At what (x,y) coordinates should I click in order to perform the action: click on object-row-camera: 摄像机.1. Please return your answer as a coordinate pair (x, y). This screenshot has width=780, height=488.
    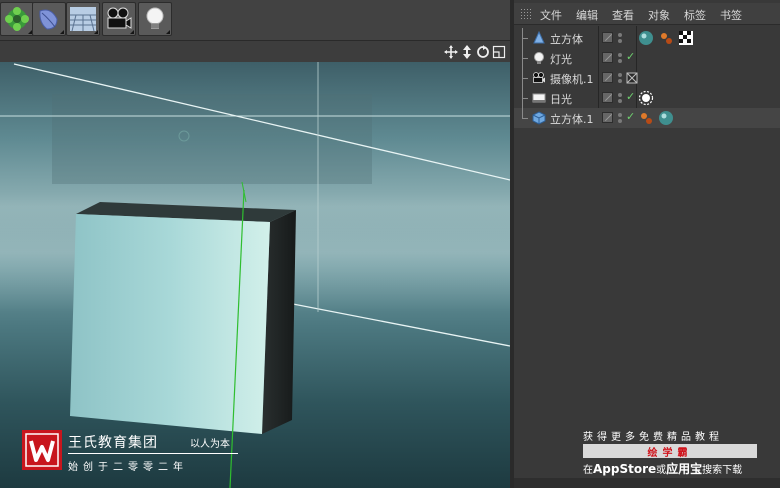
    Looking at the image, I should click on (647, 78).